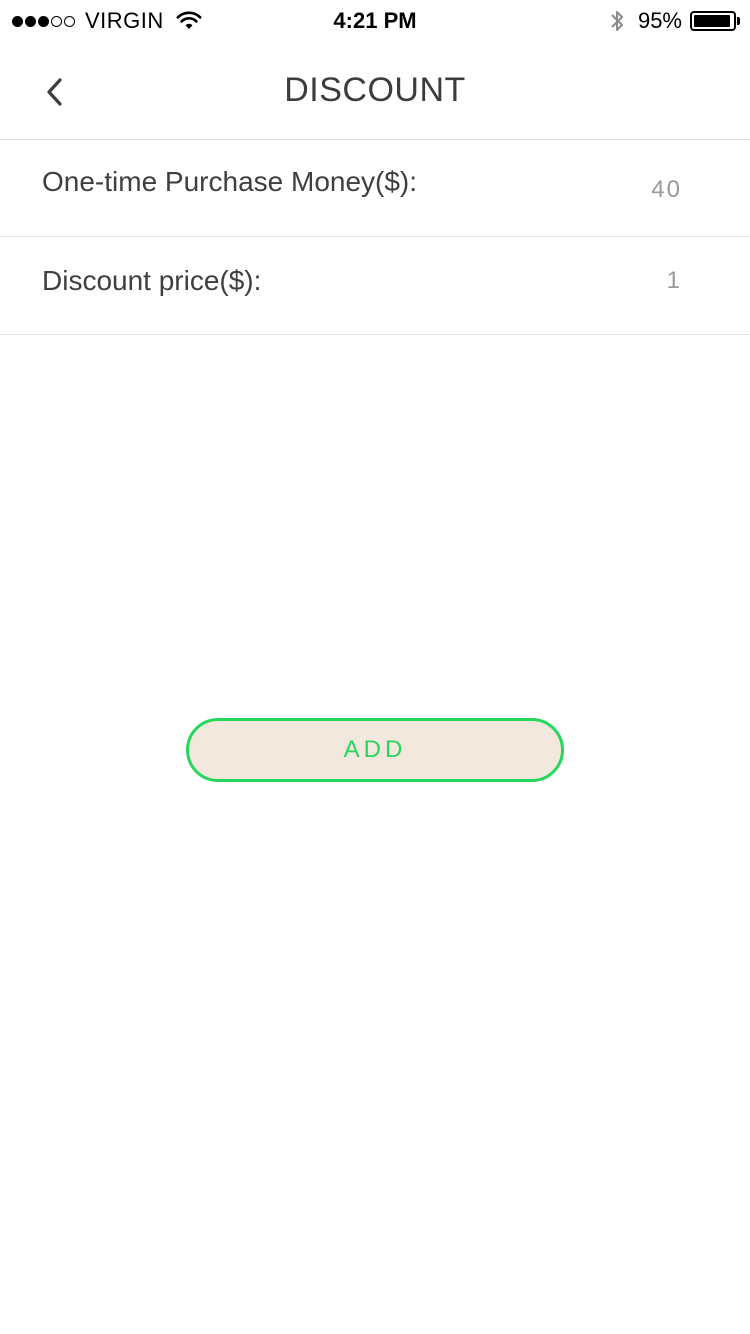 The width and height of the screenshot is (750, 1334). I want to click on bluetooth-icon, so click(617, 21).